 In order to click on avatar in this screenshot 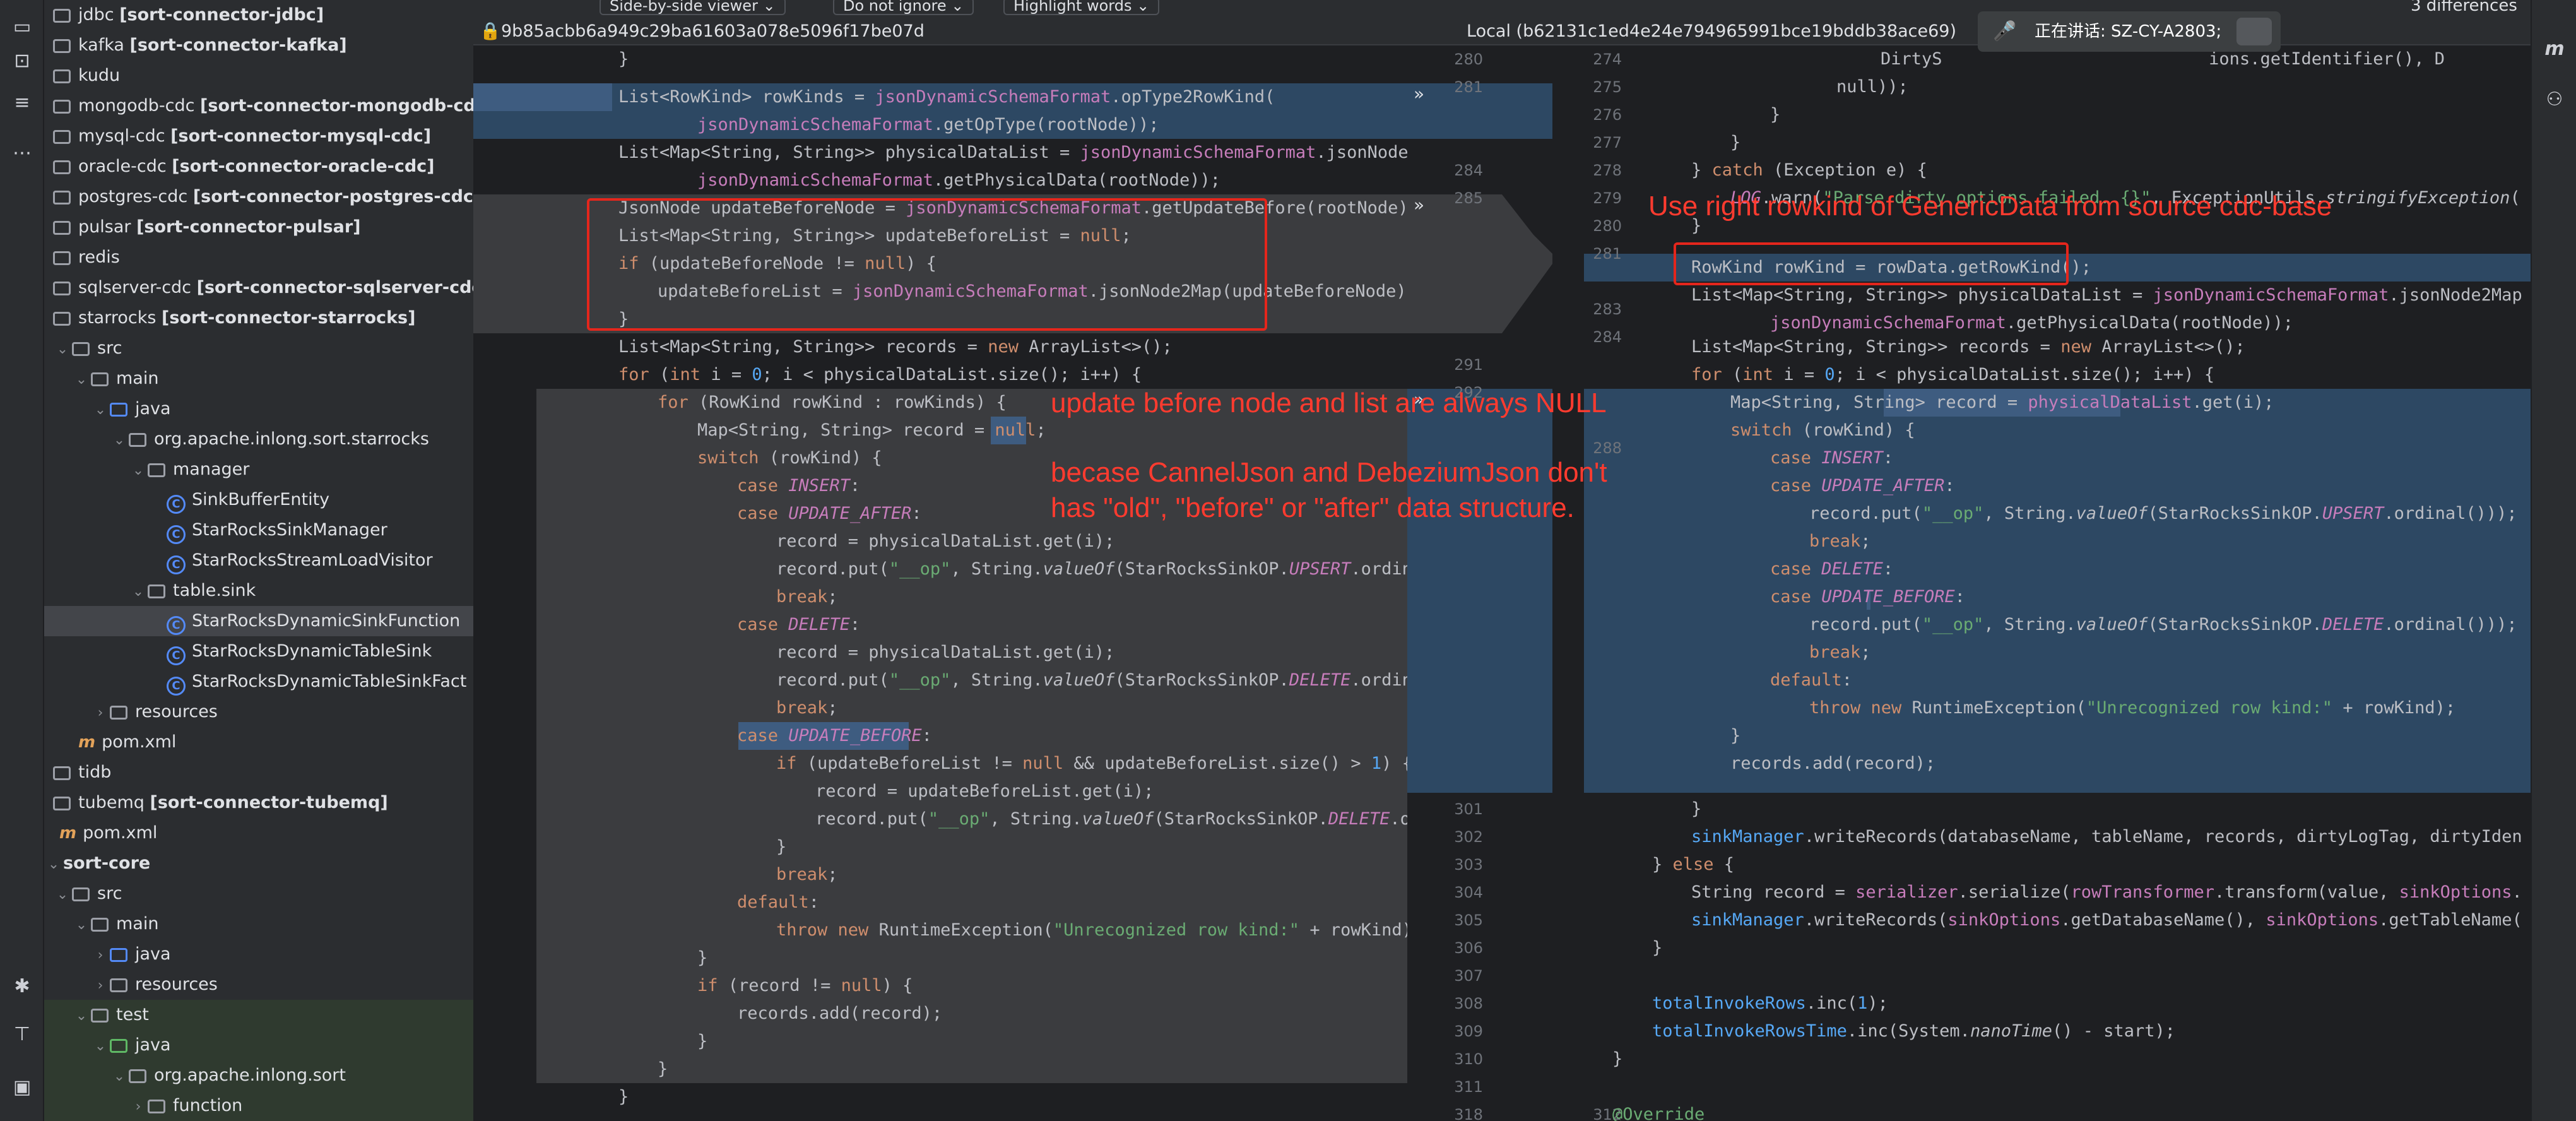, I will do `click(2254, 31)`.